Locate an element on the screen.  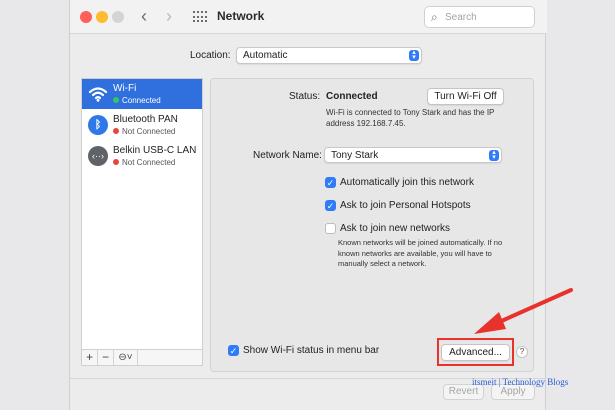
status-value: Connected is located at coordinates (352, 96).